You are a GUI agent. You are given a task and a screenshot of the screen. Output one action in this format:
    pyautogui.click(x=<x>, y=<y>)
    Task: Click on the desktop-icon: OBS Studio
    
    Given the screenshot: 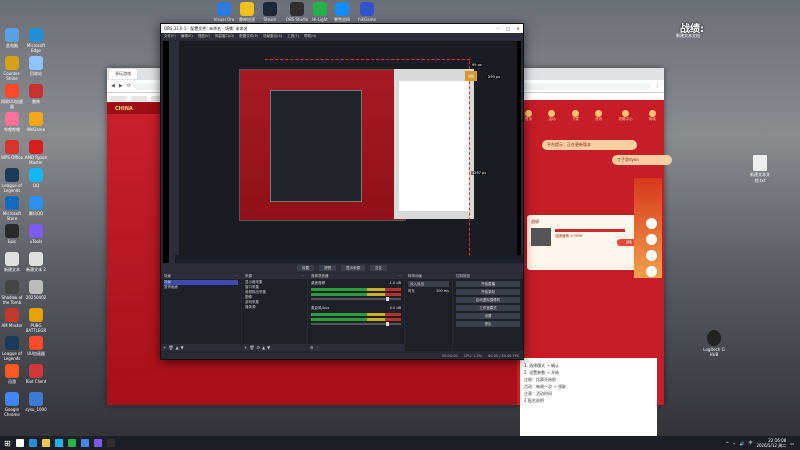 What is the action you would take?
    pyautogui.click(x=297, y=12)
    